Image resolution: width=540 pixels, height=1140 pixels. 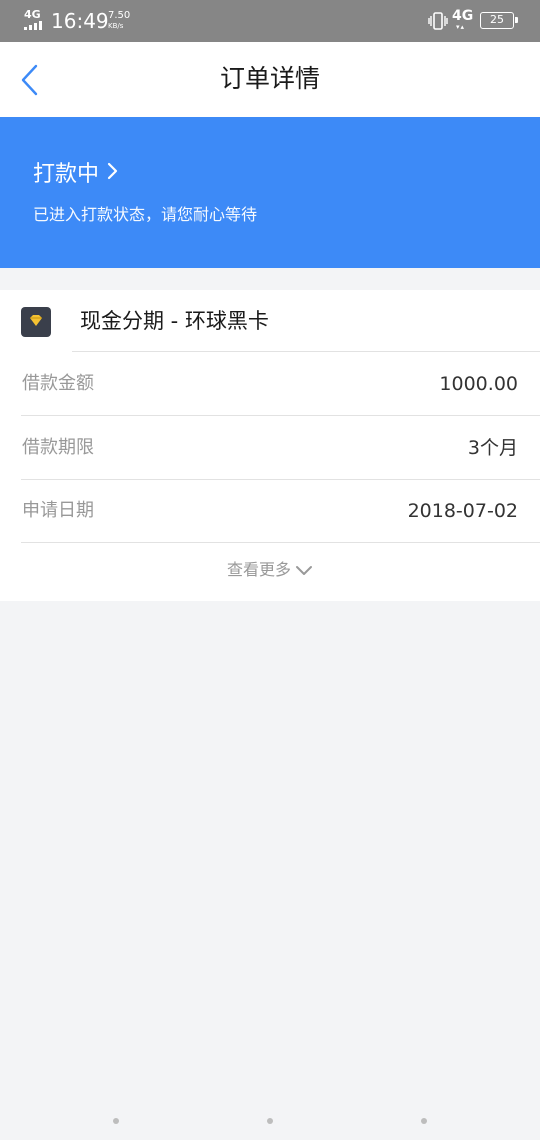 I want to click on network-speed-value: 7.50, so click(x=119, y=15).